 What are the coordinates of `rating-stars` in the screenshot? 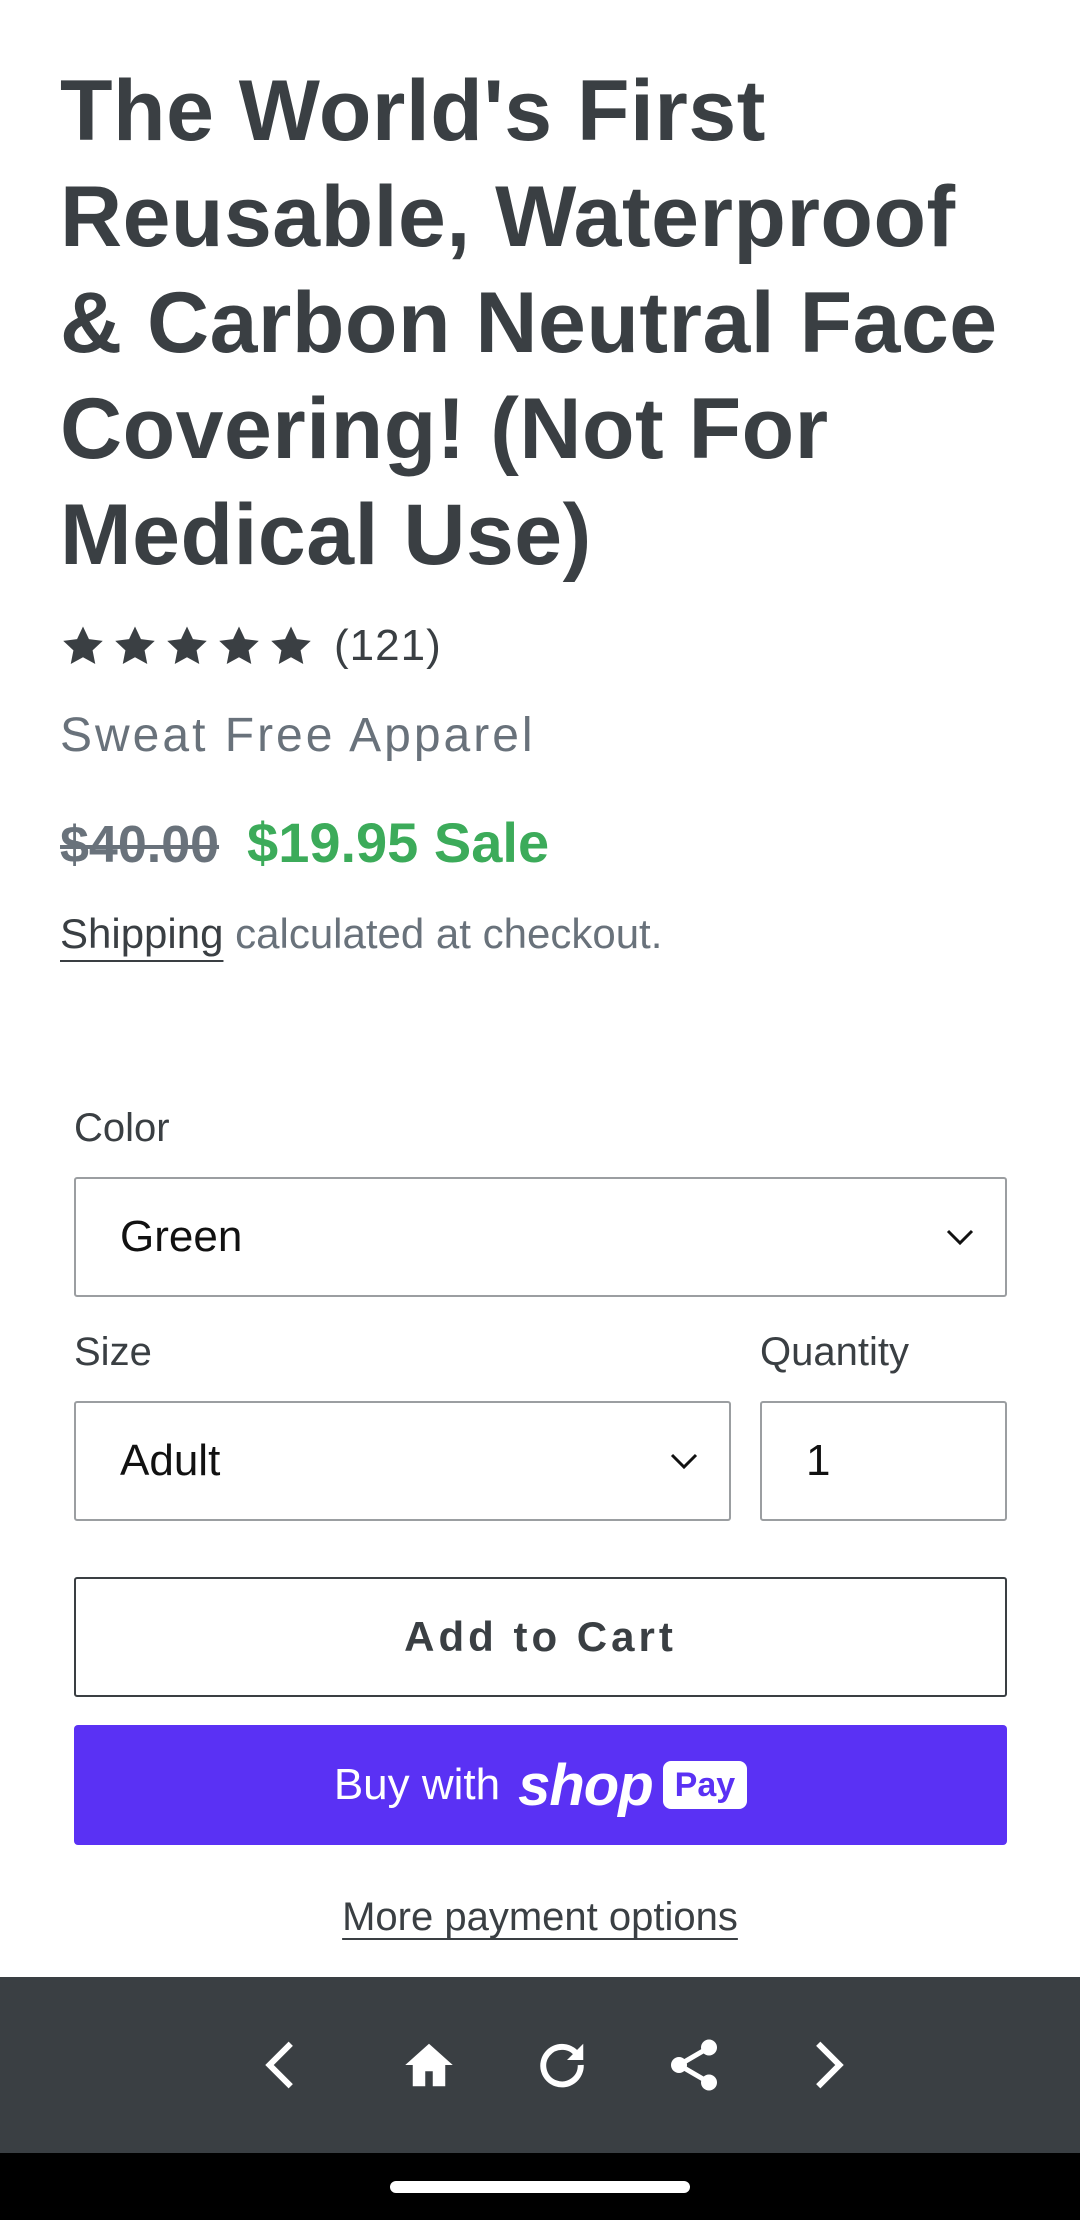 It's located at (190, 646).